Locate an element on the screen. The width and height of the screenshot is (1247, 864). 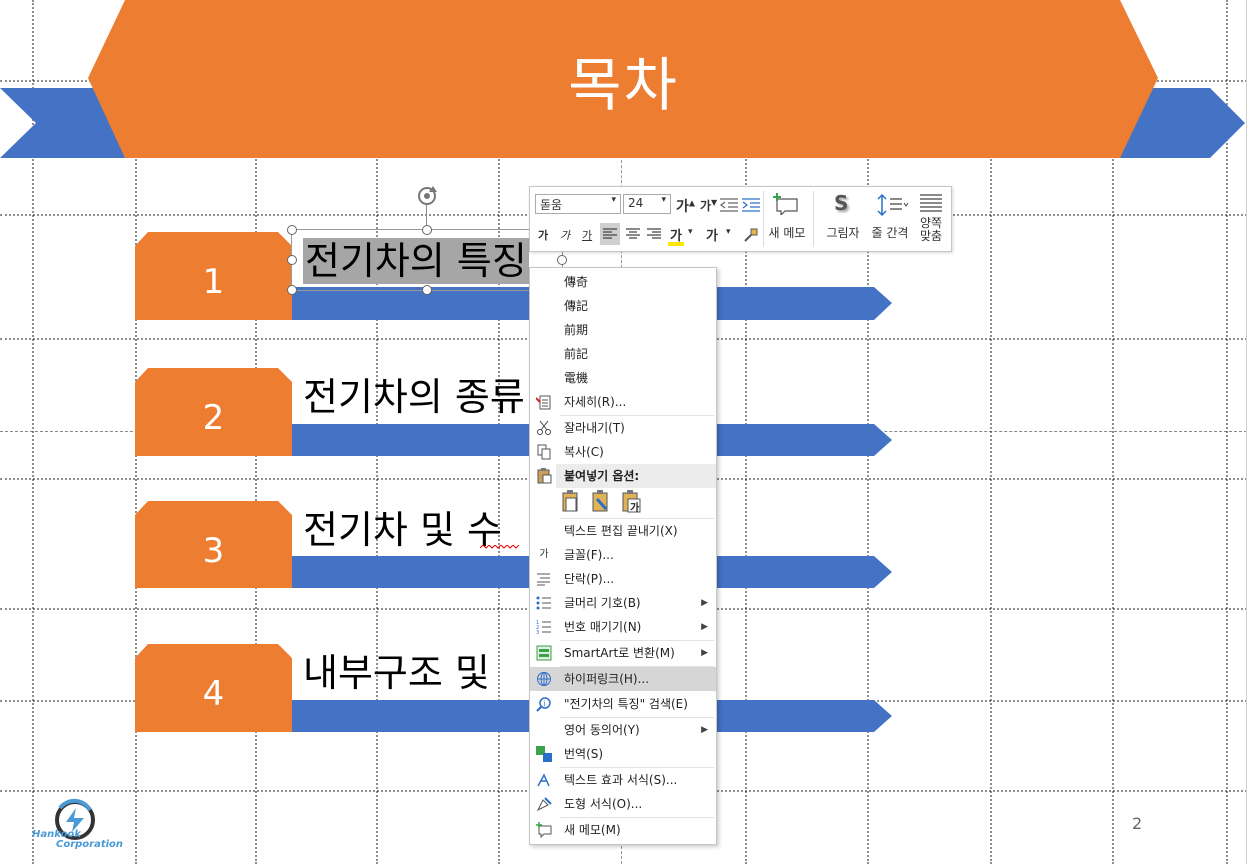
new-comment-label: 새 메모(M) is located at coordinates (592, 830).